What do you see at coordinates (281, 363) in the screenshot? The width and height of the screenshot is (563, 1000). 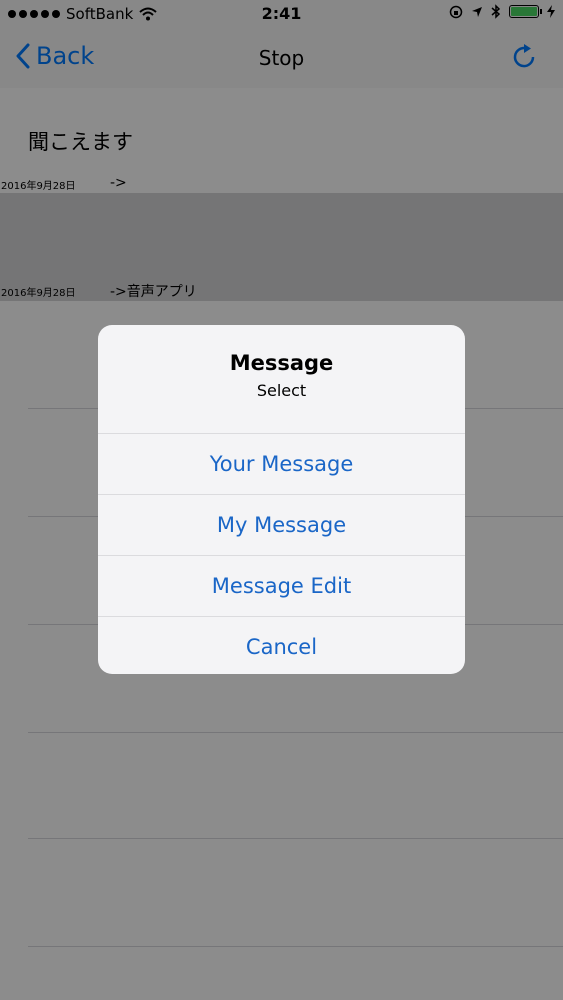 I see `alert-title: Message` at bounding box center [281, 363].